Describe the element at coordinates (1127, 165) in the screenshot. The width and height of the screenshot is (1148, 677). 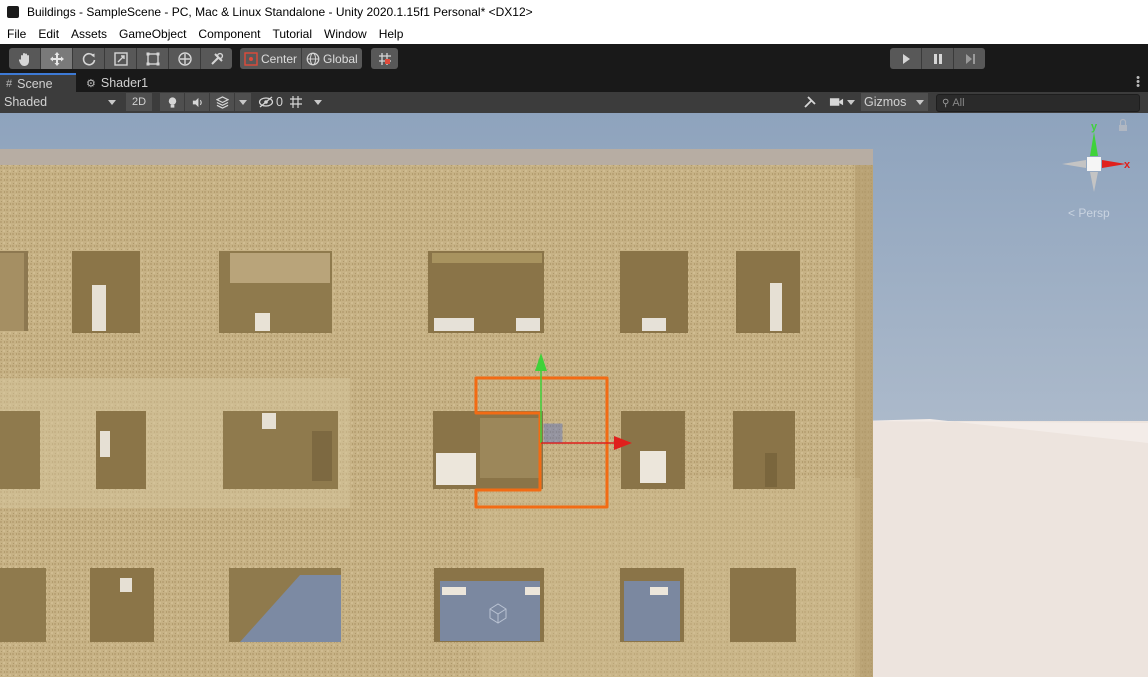
I see `axis-x-label: x` at that location.